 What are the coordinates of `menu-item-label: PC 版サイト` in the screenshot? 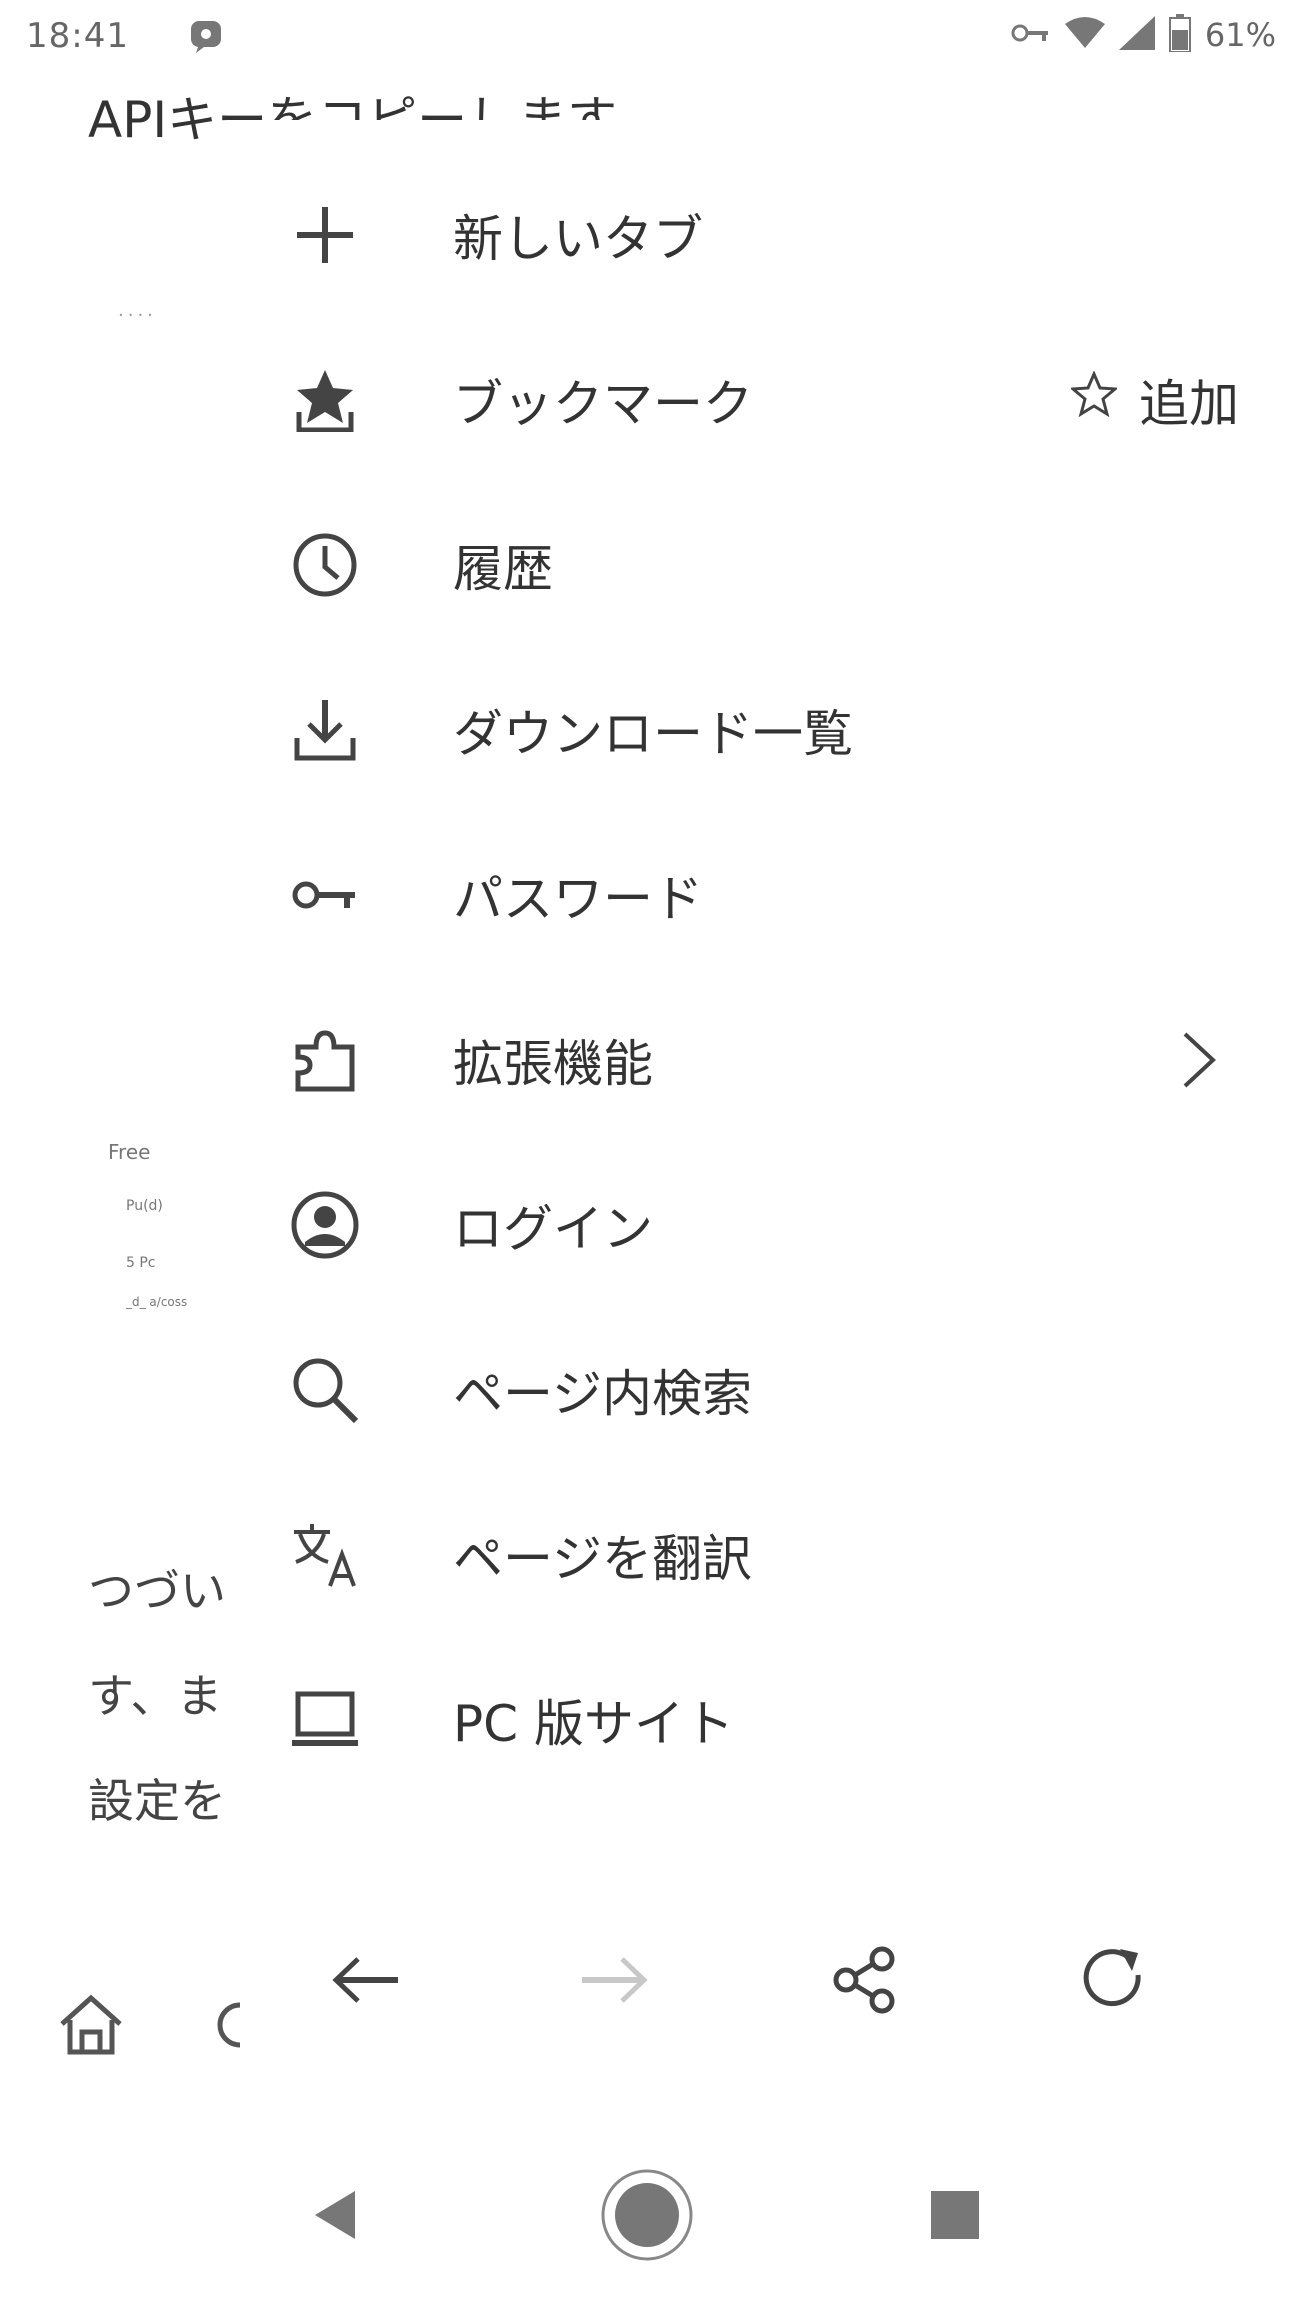 It's located at (593, 1723).